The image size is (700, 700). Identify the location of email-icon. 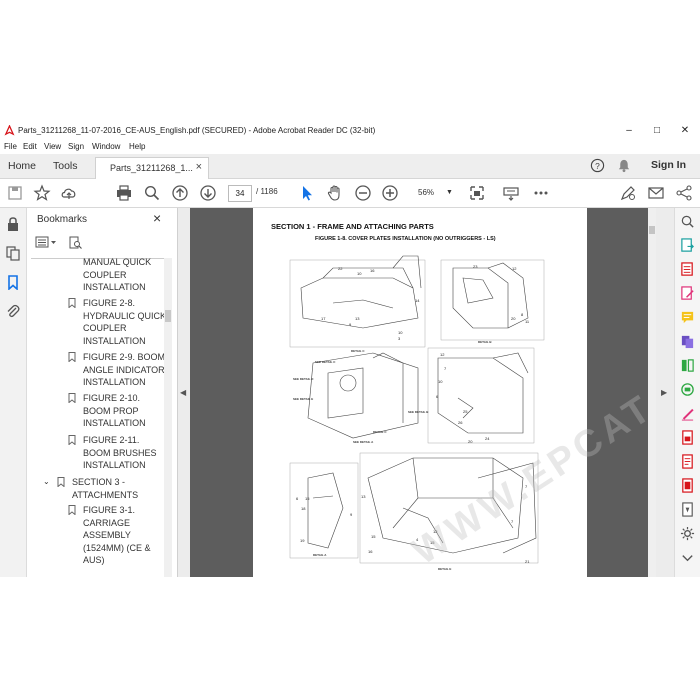
(656, 193).